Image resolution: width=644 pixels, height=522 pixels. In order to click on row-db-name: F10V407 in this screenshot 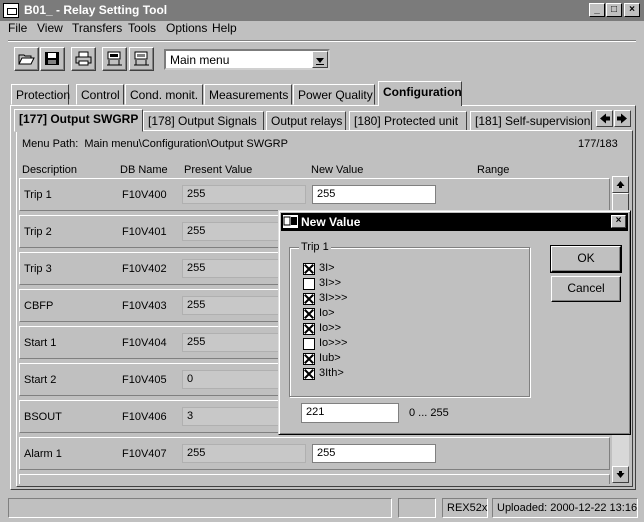, I will do `click(144, 454)`.